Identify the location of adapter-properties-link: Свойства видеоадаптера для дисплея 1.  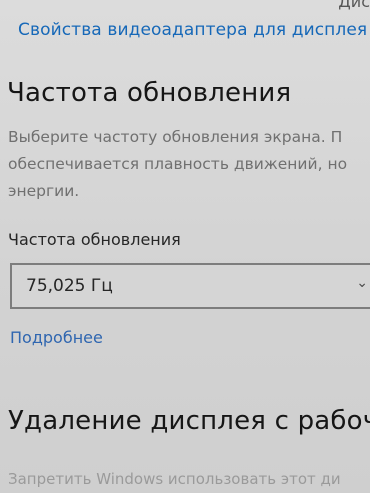
(194, 30).